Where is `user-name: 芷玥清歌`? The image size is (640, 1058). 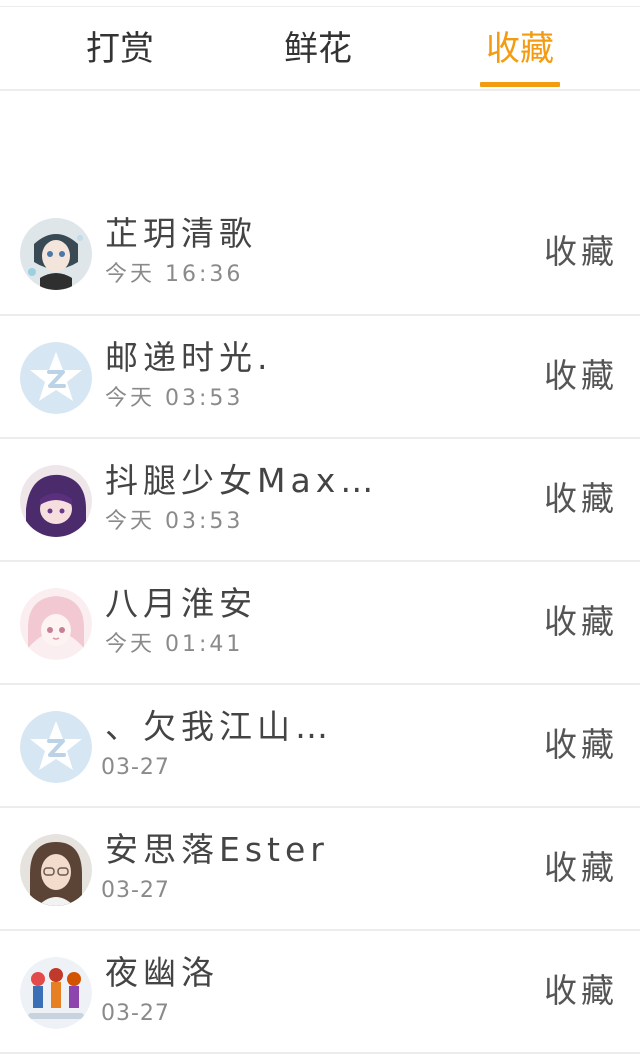 user-name: 芷玥清歌 is located at coordinates (181, 233).